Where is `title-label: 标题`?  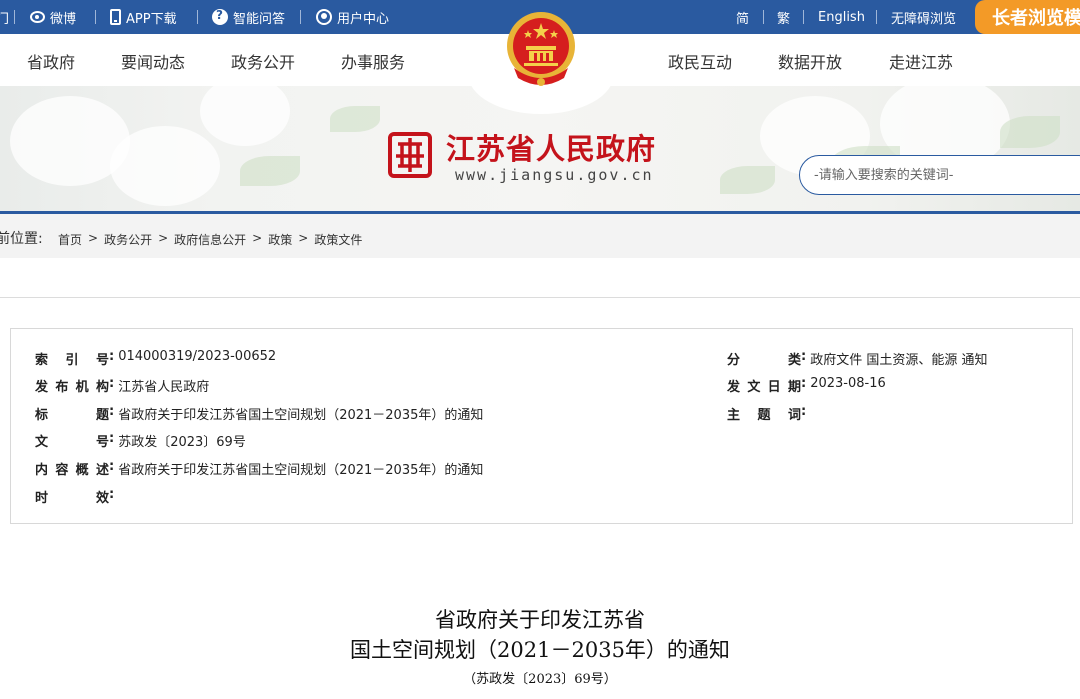 title-label: 标题 is located at coordinates (72, 415).